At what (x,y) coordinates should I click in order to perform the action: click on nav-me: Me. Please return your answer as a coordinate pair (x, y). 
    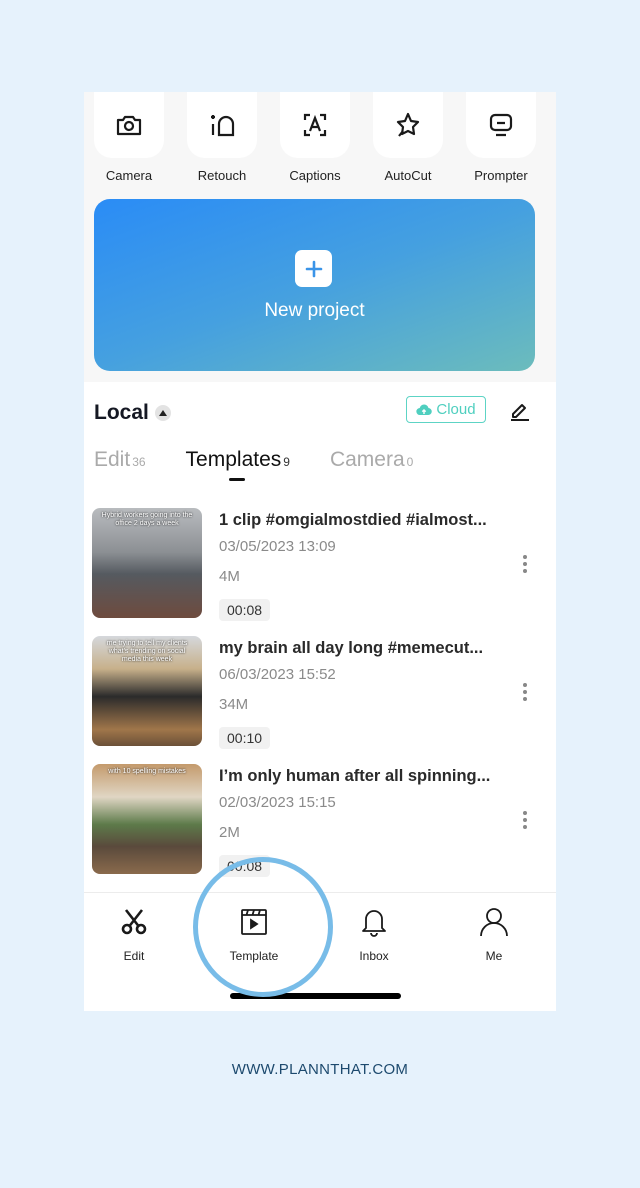
    Looking at the image, I should click on (494, 934).